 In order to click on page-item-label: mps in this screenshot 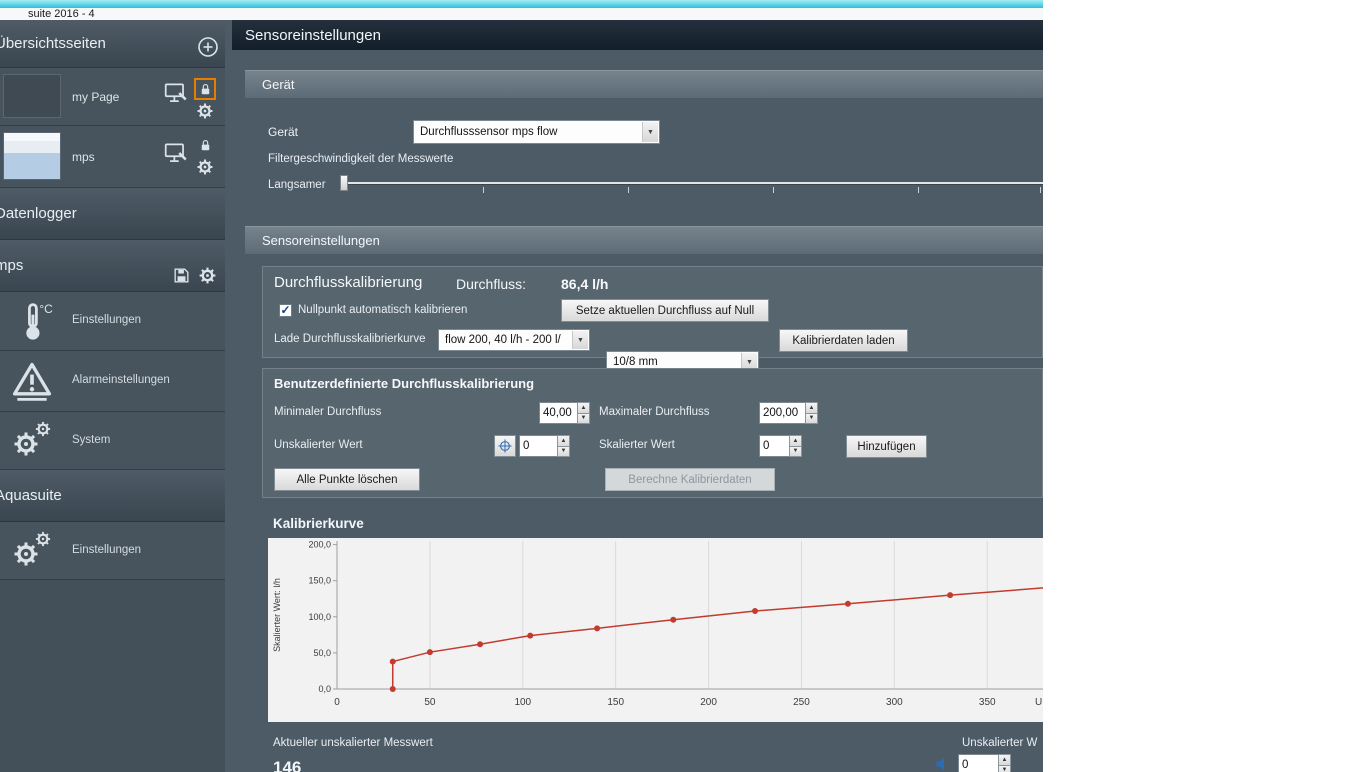, I will do `click(83, 157)`.